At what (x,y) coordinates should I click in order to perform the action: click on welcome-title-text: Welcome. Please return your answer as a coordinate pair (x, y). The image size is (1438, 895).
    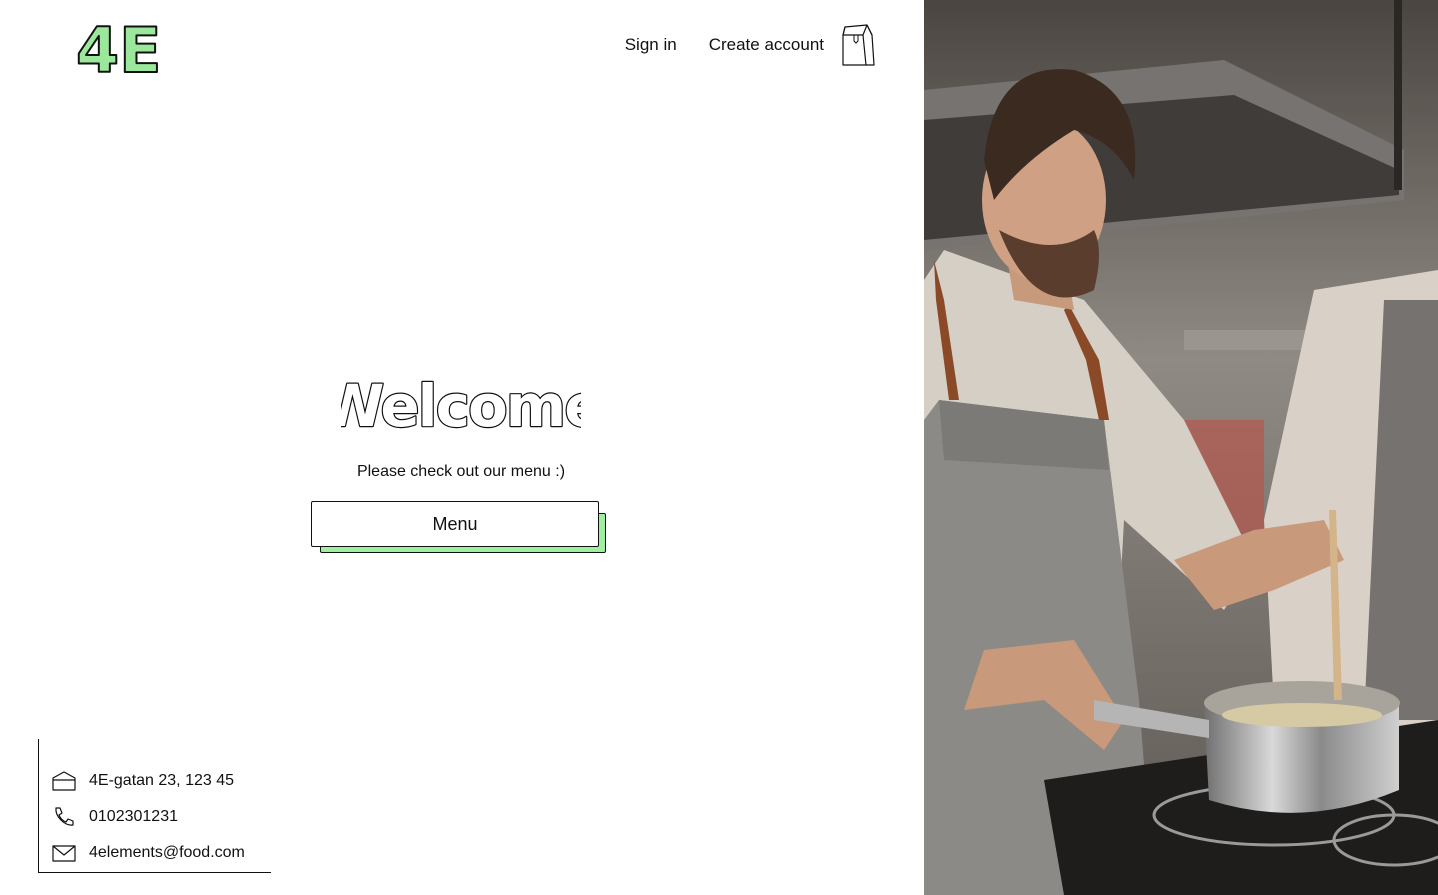
    Looking at the image, I should click on (461, 405).